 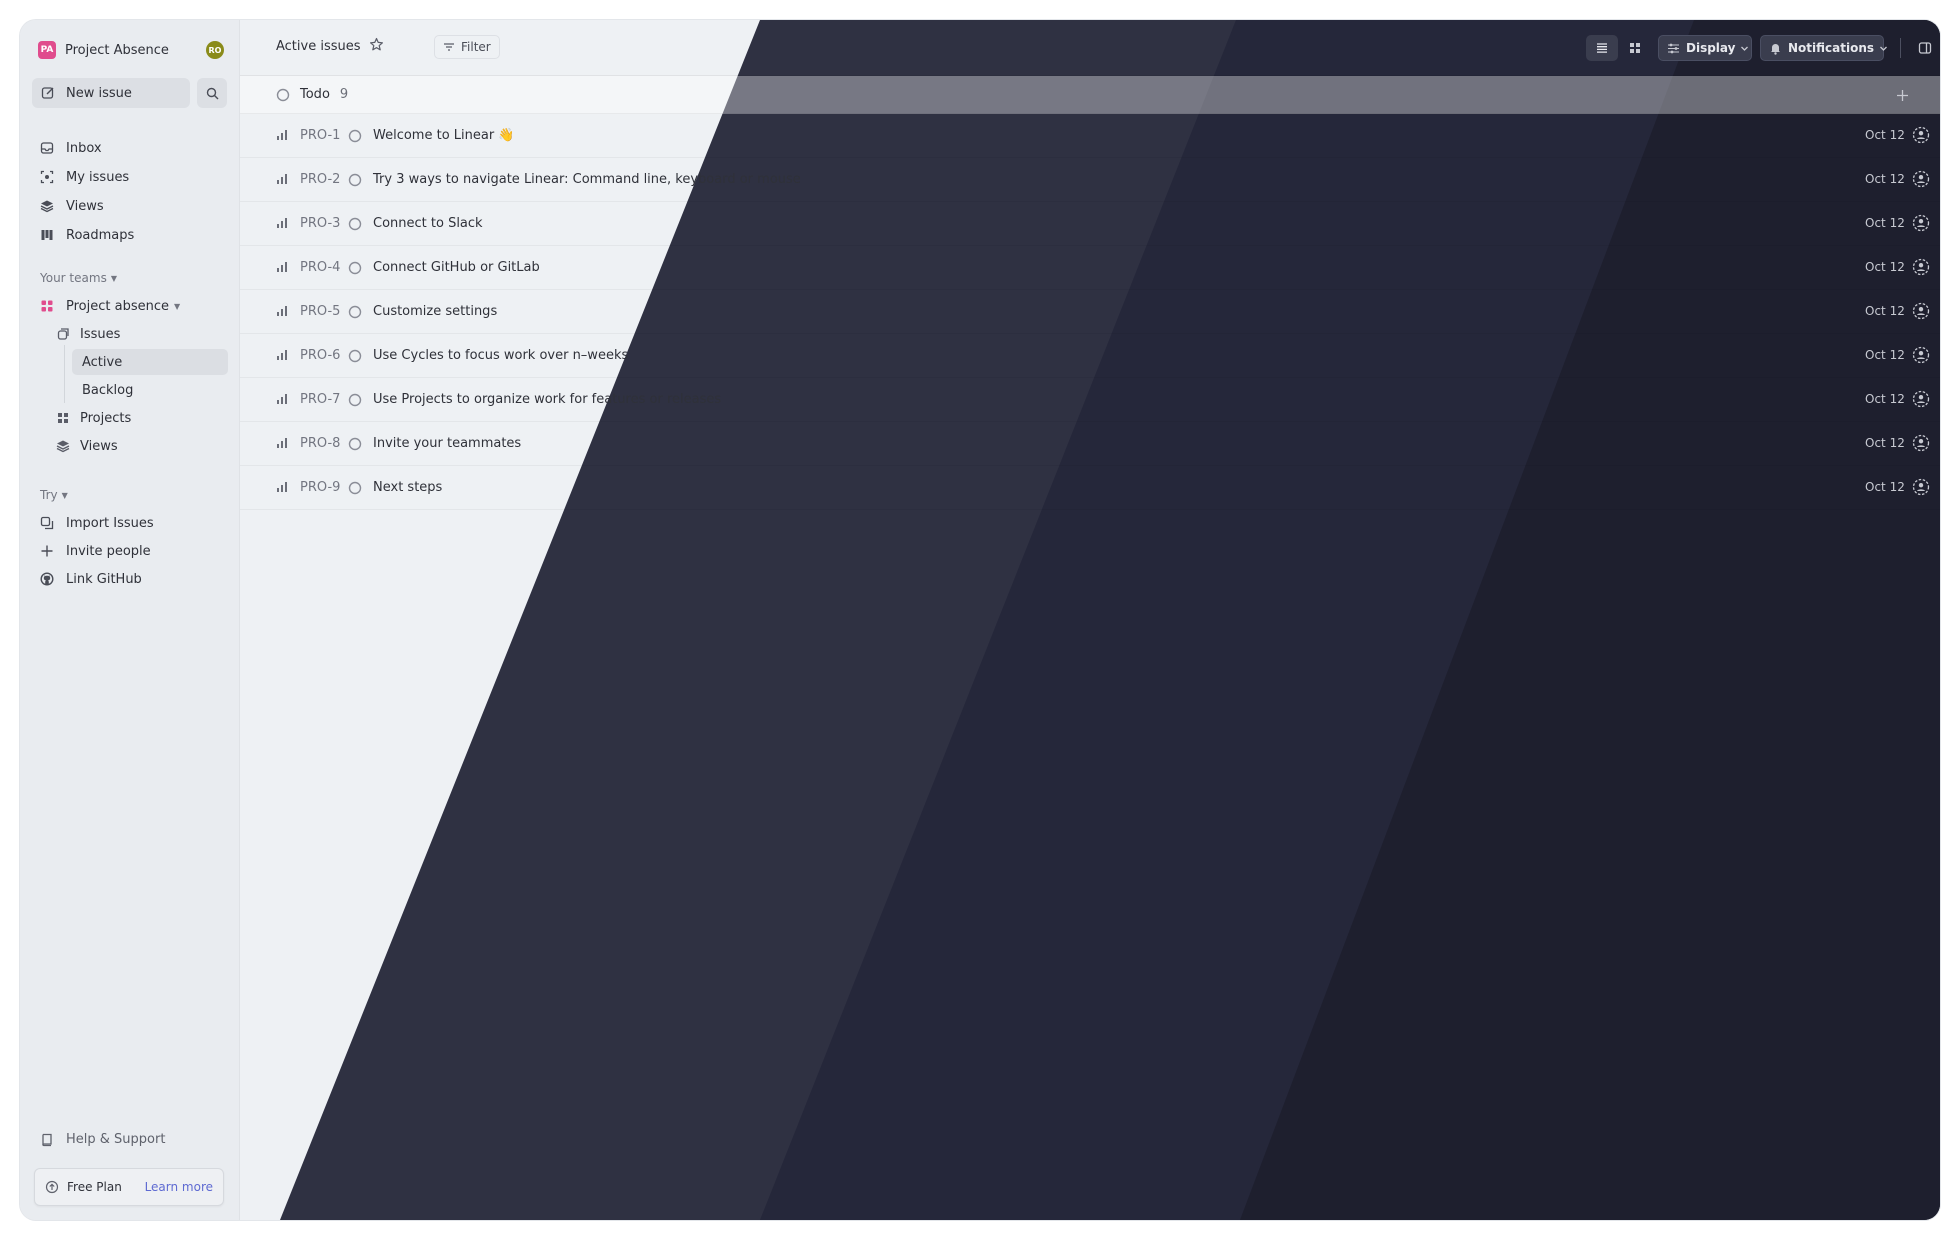 I want to click on sidebar-item-import-issues: Import Issues, so click(x=130, y=523).